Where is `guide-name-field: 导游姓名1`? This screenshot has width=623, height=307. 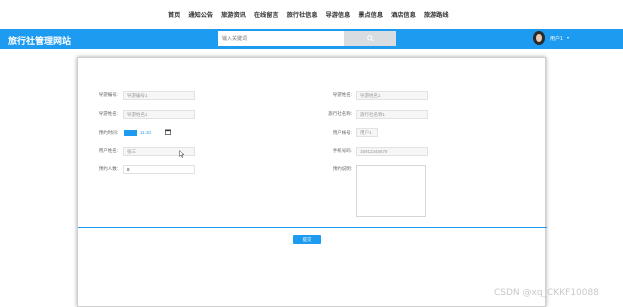
guide-name-field: 导游姓名1 is located at coordinates (159, 114).